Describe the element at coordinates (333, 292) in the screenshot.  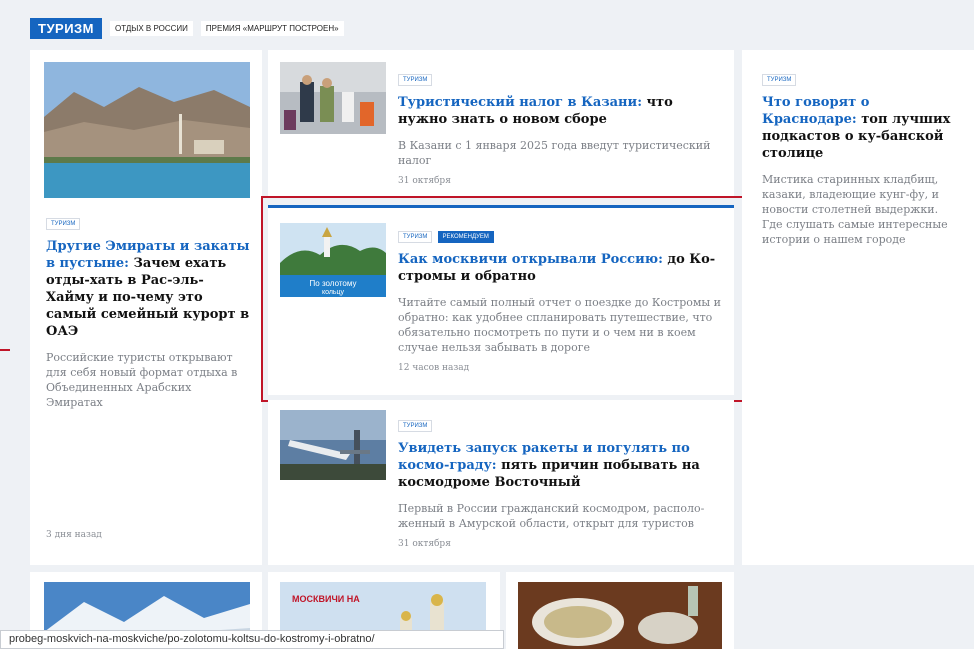
I see `image-caption-2: кольцу` at that location.